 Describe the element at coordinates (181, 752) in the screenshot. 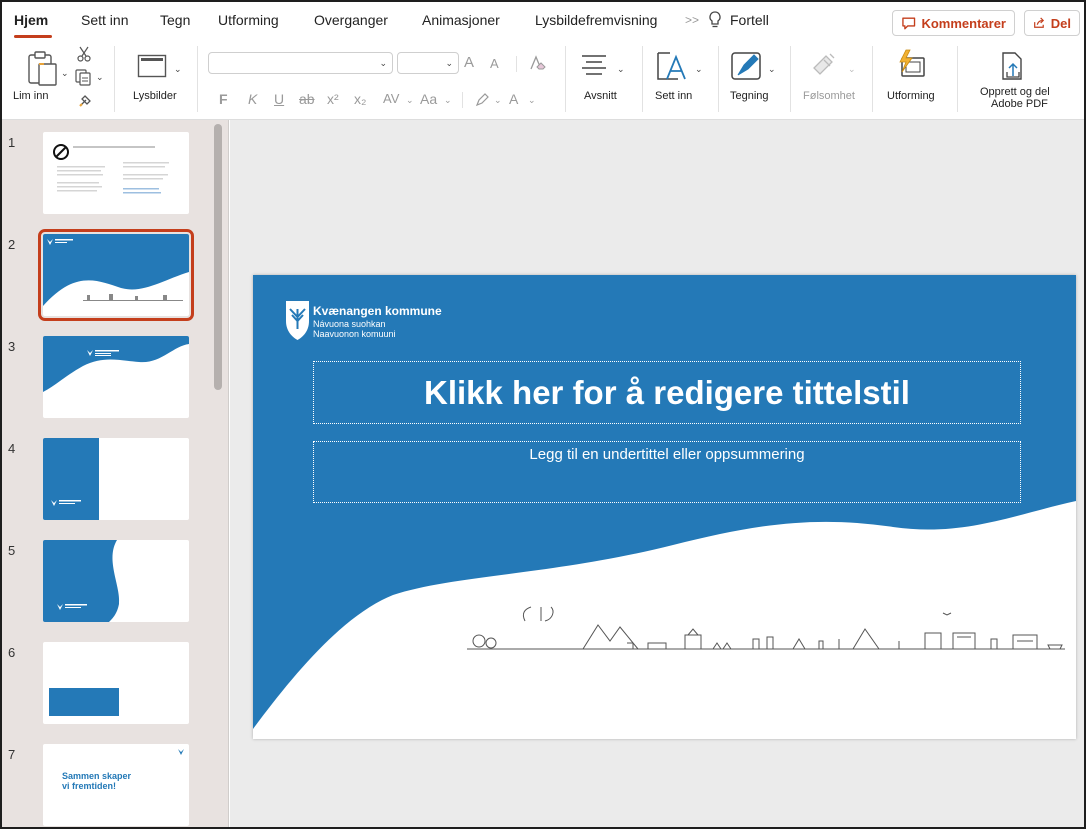

I see `logo-mark-icon` at that location.